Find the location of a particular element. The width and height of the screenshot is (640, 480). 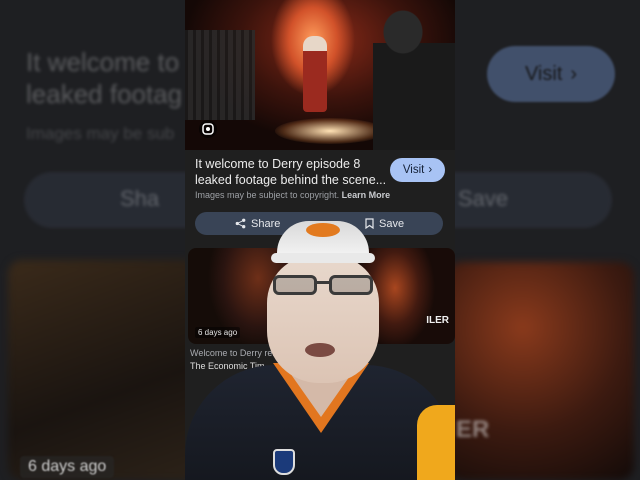

camera-rig is located at coordinates (220, 75).